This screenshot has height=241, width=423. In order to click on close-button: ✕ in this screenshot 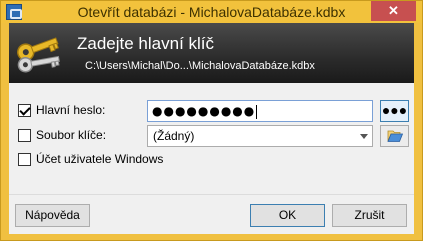, I will do `click(393, 11)`.